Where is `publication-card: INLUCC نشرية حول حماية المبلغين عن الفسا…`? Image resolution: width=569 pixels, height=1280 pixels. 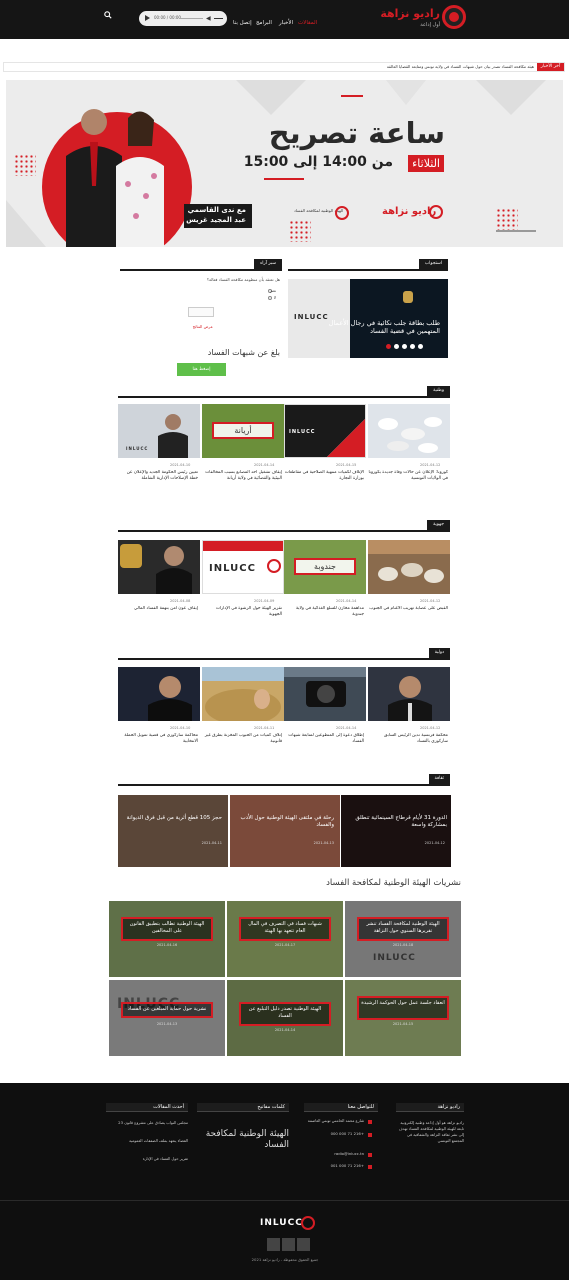
publication-card: INLUCC نشرية حول حماية المبلغين عن الفسا… is located at coordinates (167, 1018).